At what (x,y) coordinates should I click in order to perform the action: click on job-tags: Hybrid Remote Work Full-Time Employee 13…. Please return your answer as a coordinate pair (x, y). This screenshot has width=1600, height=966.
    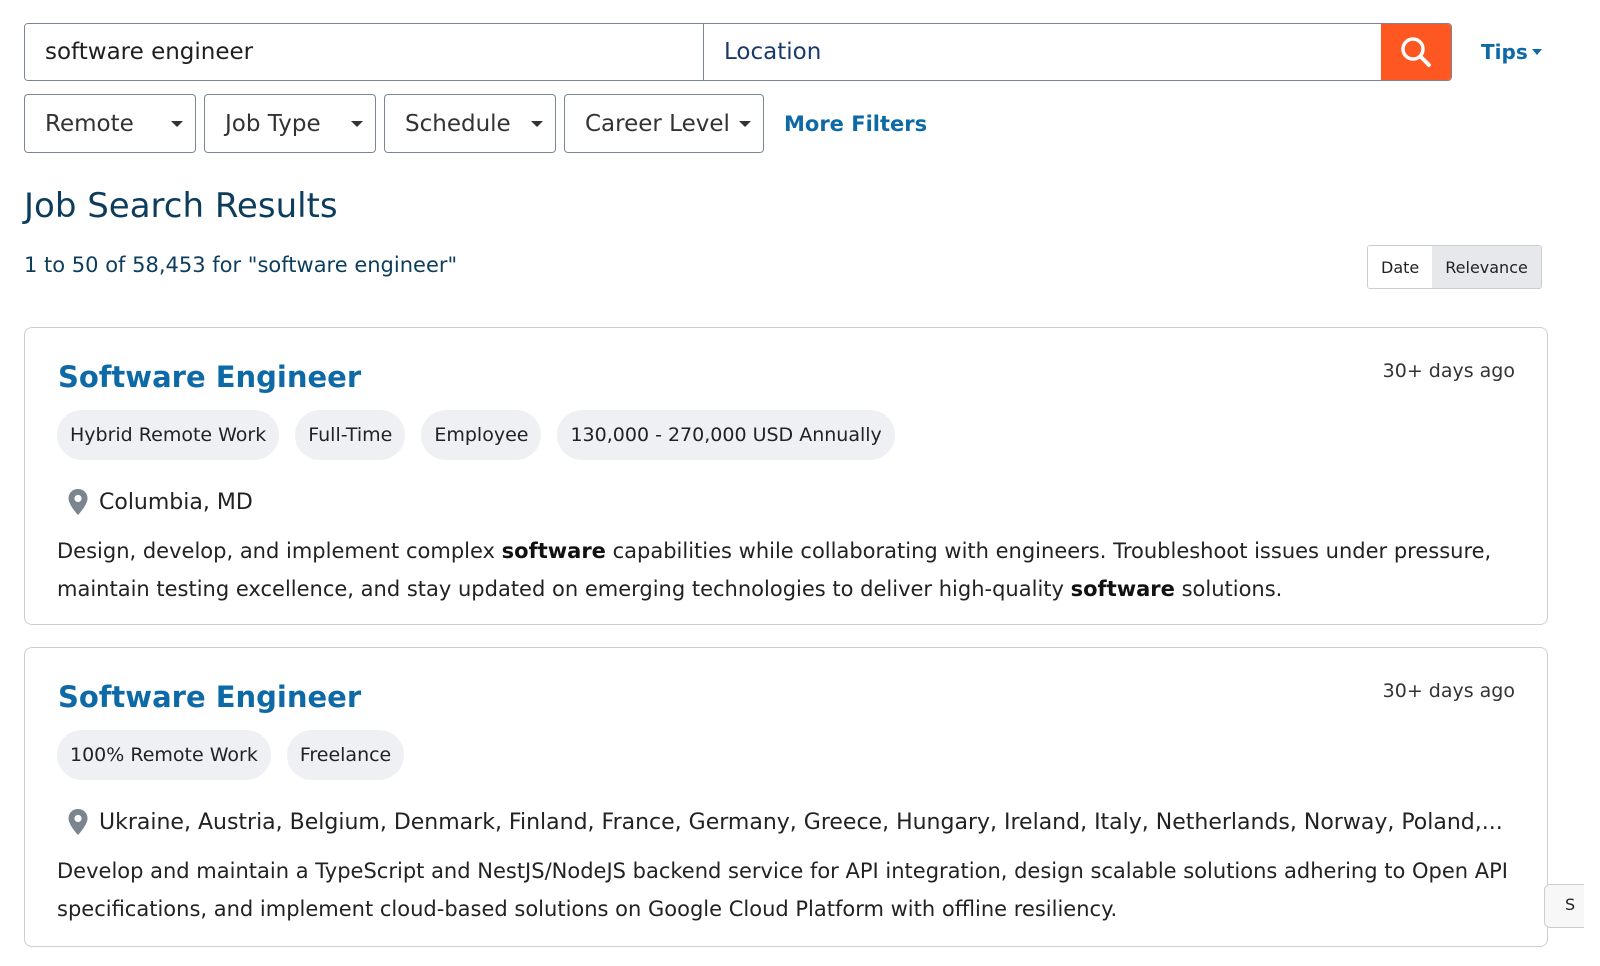
    Looking at the image, I should click on (476, 435).